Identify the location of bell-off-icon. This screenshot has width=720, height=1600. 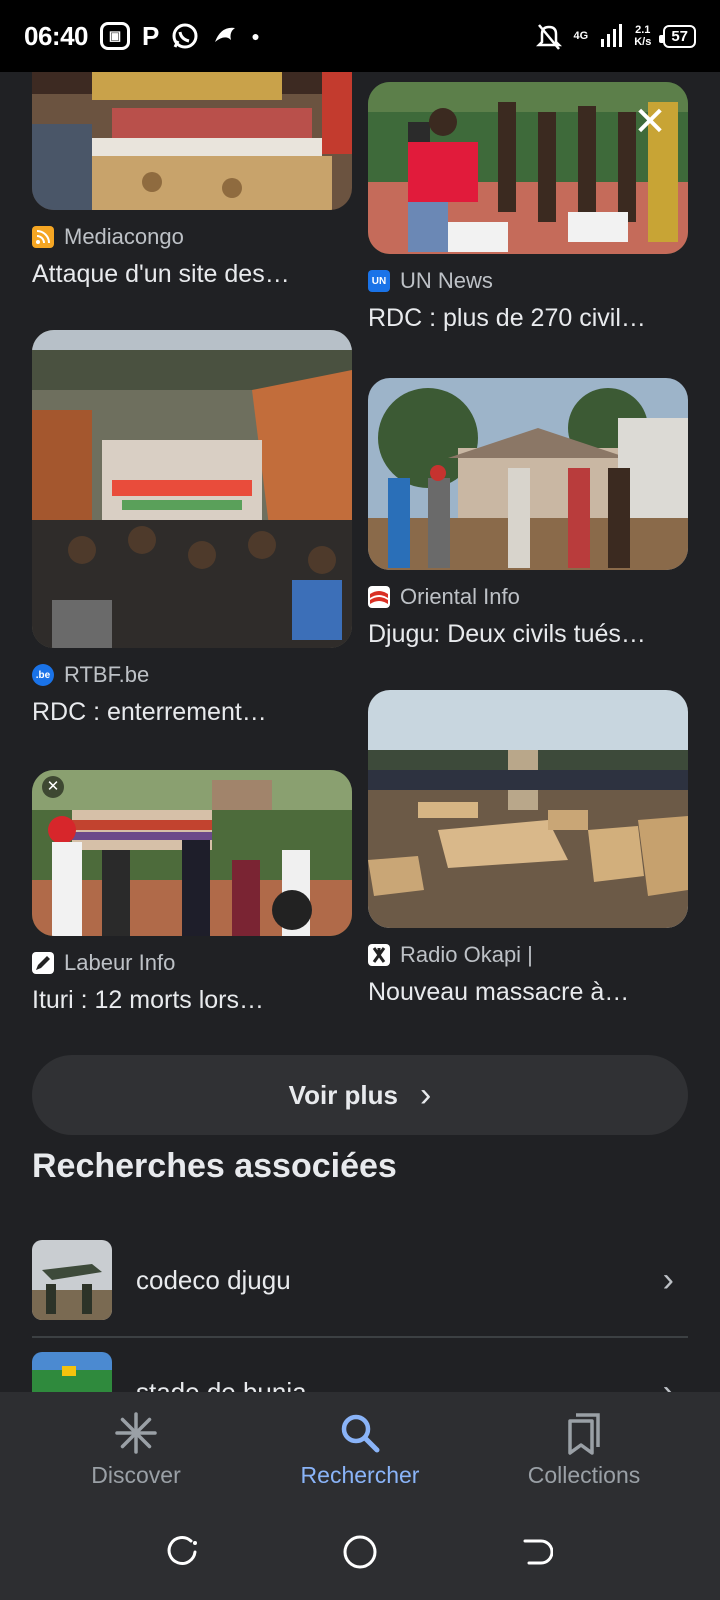
(548, 36).